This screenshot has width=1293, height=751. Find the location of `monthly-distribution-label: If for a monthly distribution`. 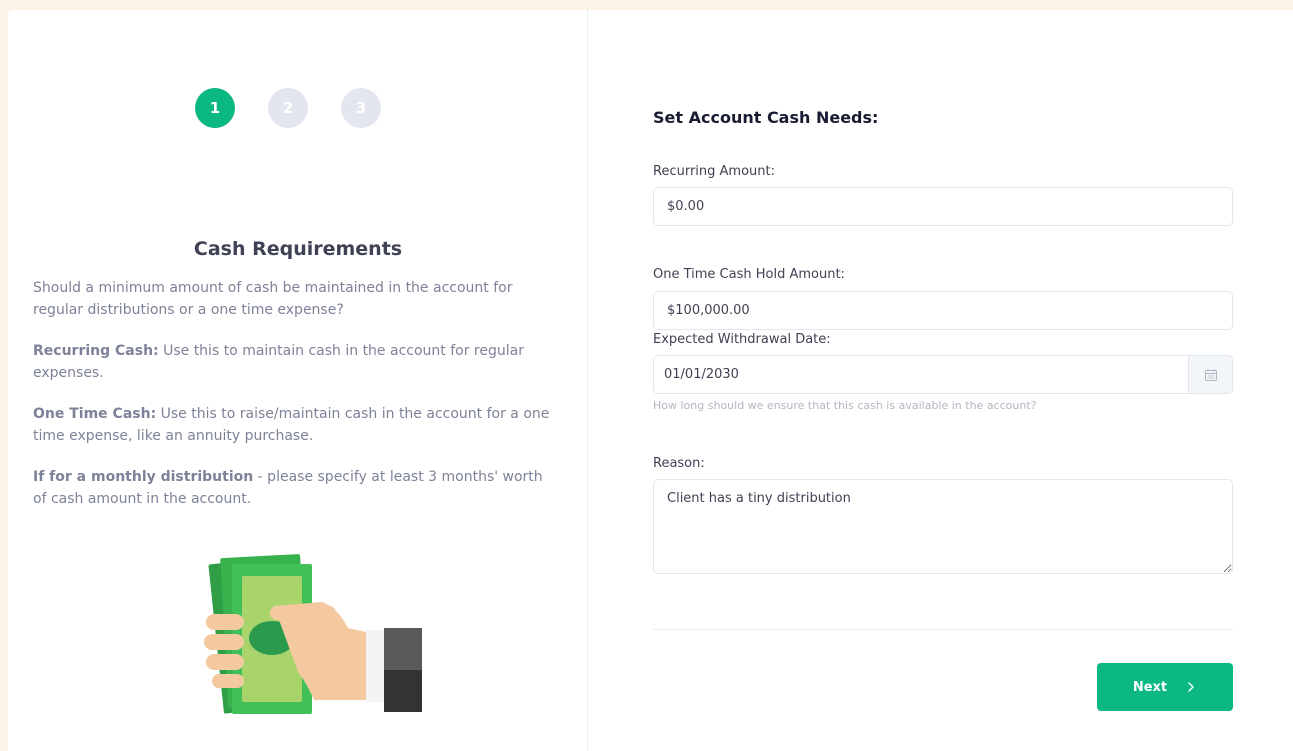

monthly-distribution-label: If for a monthly distribution is located at coordinates (143, 477).